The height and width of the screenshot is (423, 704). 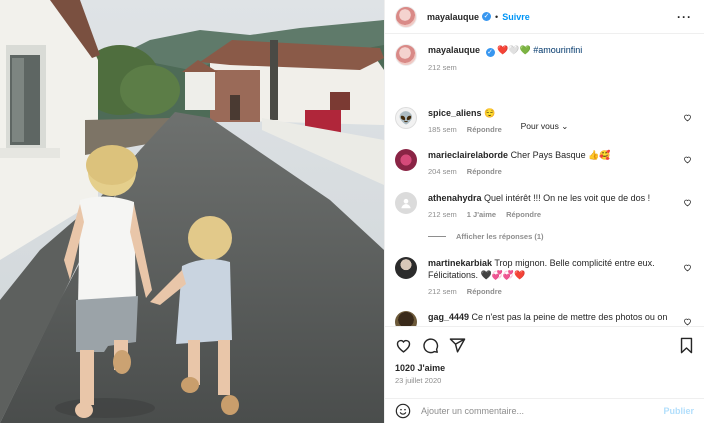 What do you see at coordinates (460, 263) in the screenshot?
I see `comment-username: martinekarbiak` at bounding box center [460, 263].